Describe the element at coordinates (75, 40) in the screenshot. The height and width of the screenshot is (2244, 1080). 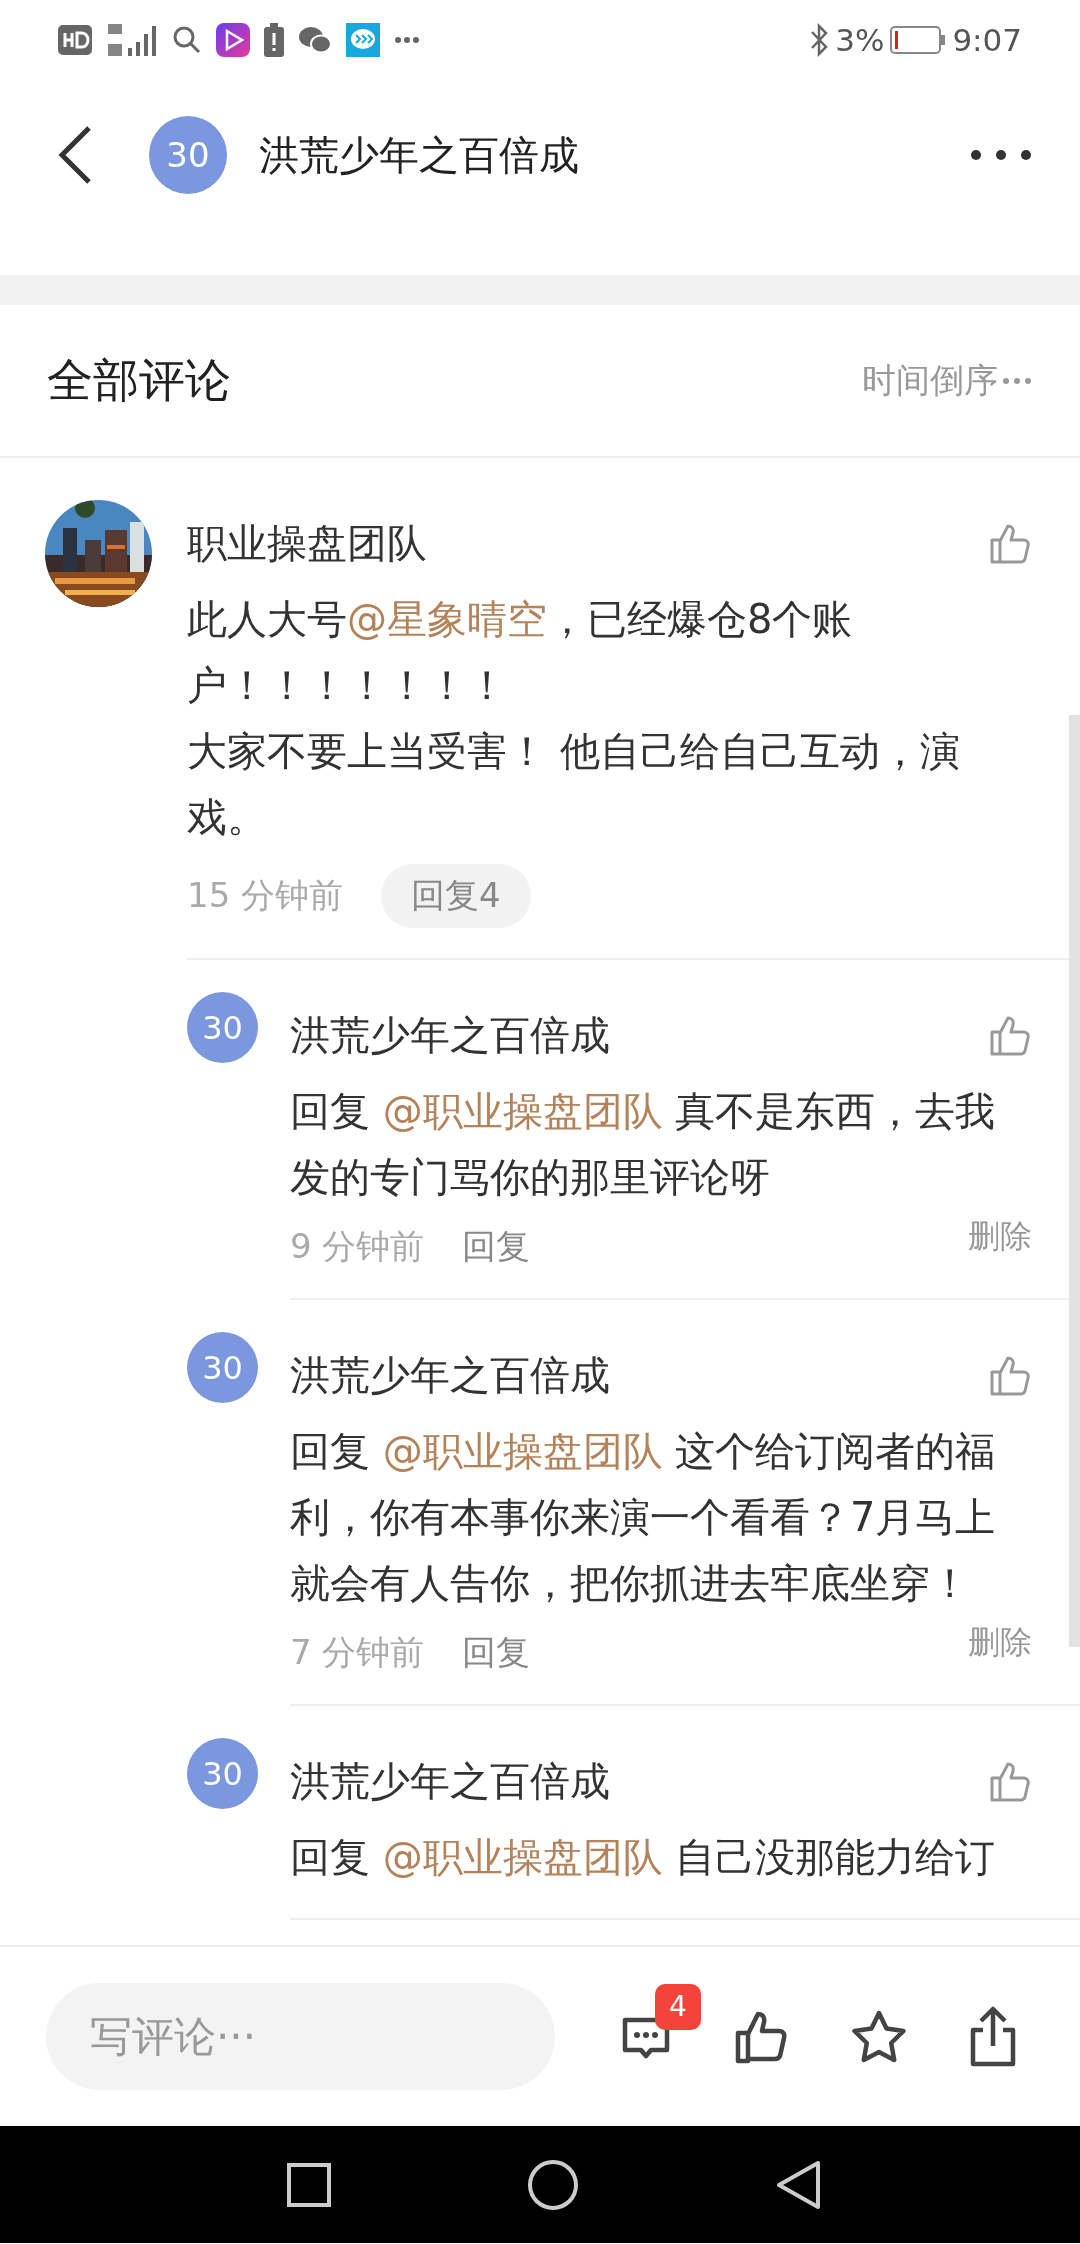
I see `hd-icon` at that location.